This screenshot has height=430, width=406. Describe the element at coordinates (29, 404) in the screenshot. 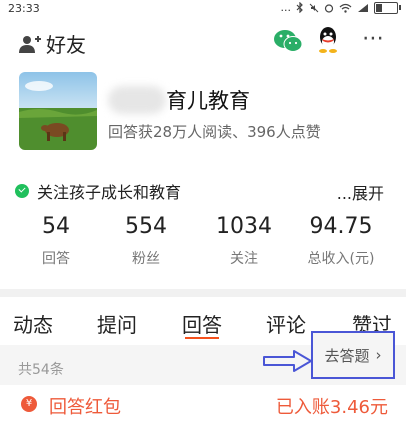

I see `red-packet-icon: ¥` at that location.